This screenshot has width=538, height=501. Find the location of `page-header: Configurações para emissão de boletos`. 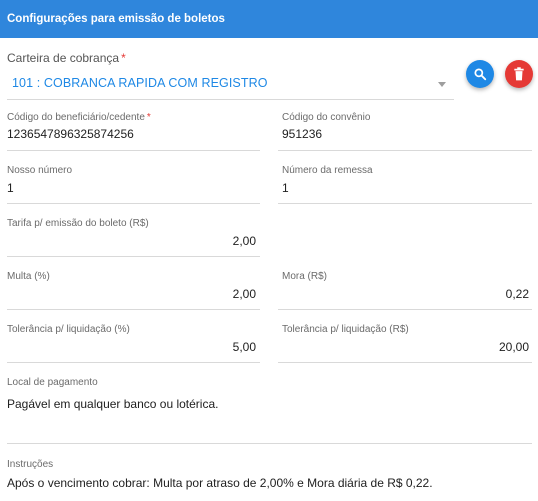

page-header: Configurações para emissão de boletos is located at coordinates (269, 19).